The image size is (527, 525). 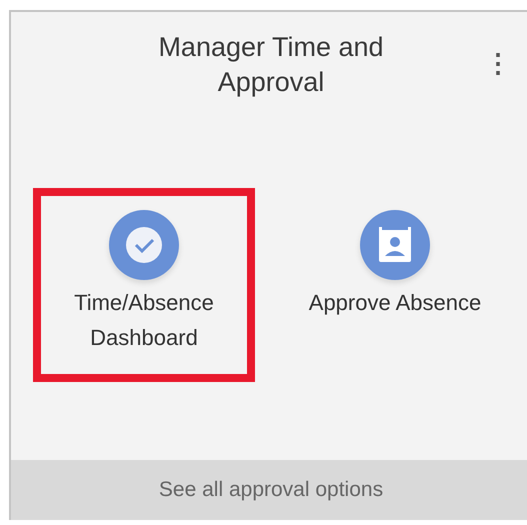 What do you see at coordinates (395, 245) in the screenshot?
I see `person-card-icon` at bounding box center [395, 245].